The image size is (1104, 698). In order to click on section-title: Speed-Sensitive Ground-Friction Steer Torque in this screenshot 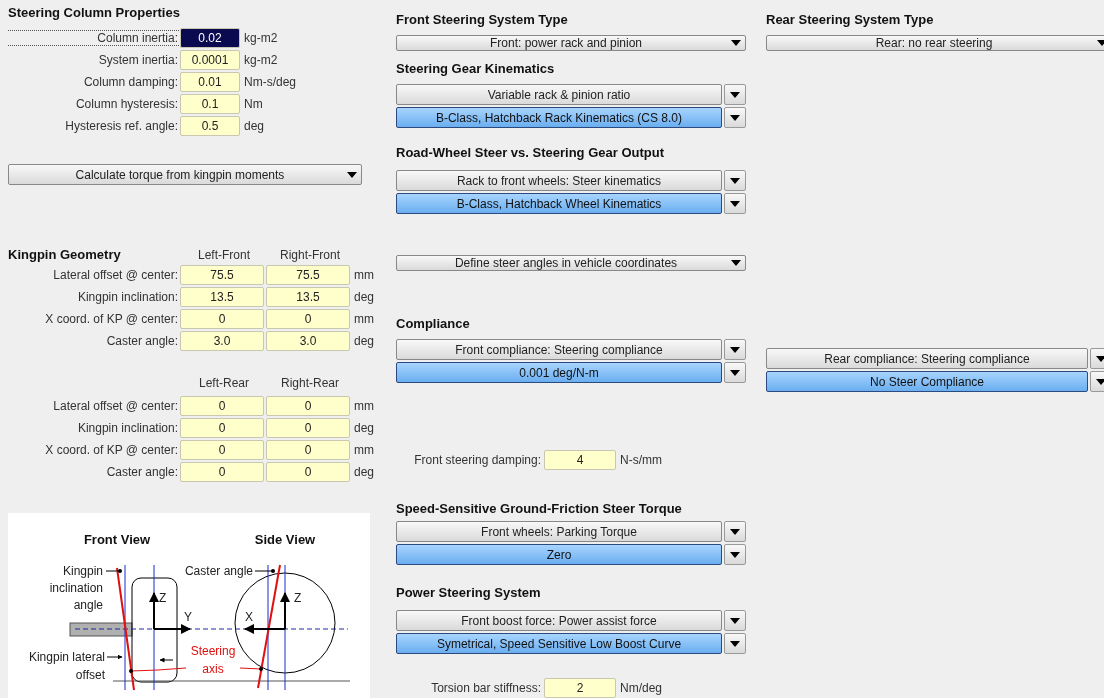, I will do `click(539, 509)`.